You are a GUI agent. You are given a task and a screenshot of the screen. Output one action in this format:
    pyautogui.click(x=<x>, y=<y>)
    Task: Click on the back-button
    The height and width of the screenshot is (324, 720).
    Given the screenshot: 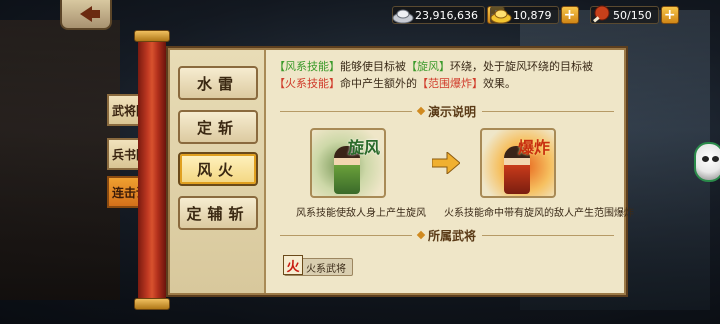 What is the action you would take?
    pyautogui.click(x=86, y=15)
    